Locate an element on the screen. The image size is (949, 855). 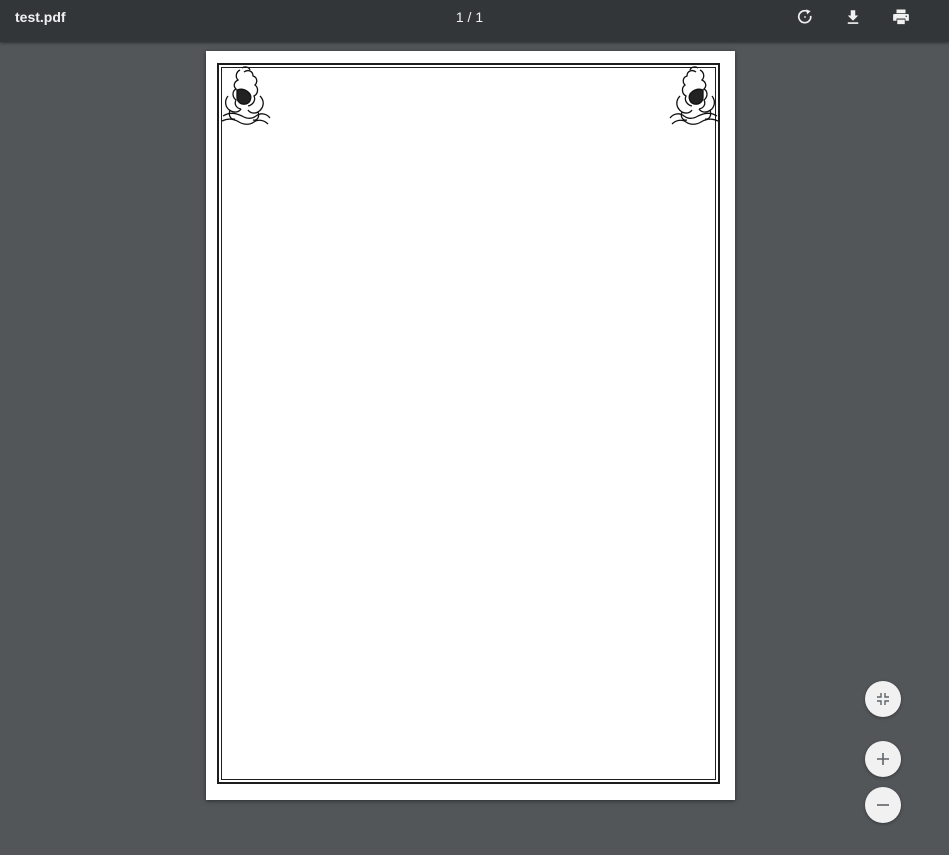
fit-to-page-button is located at coordinates (883, 699).